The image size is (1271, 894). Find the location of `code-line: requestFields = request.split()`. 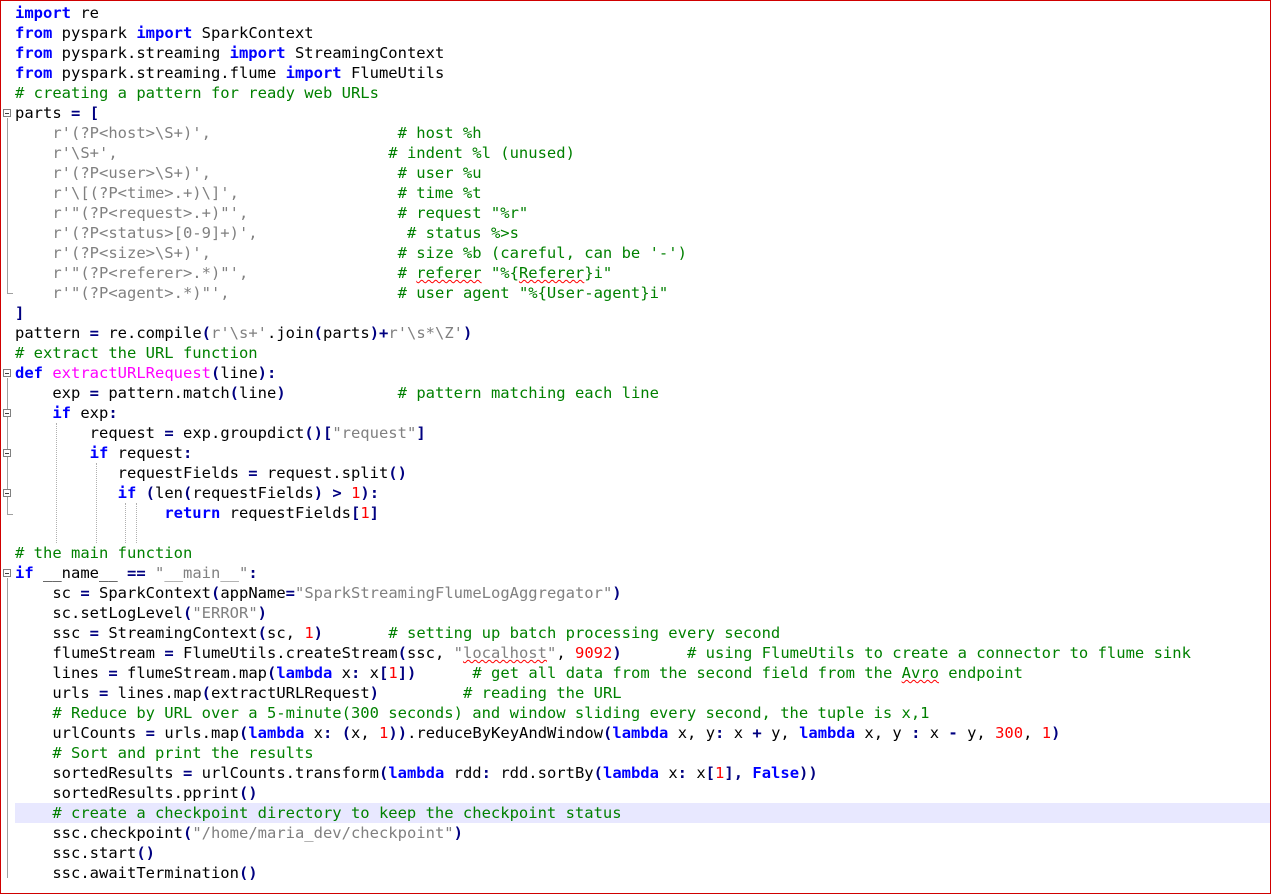

code-line: requestFields = request.split() is located at coordinates (642, 473).